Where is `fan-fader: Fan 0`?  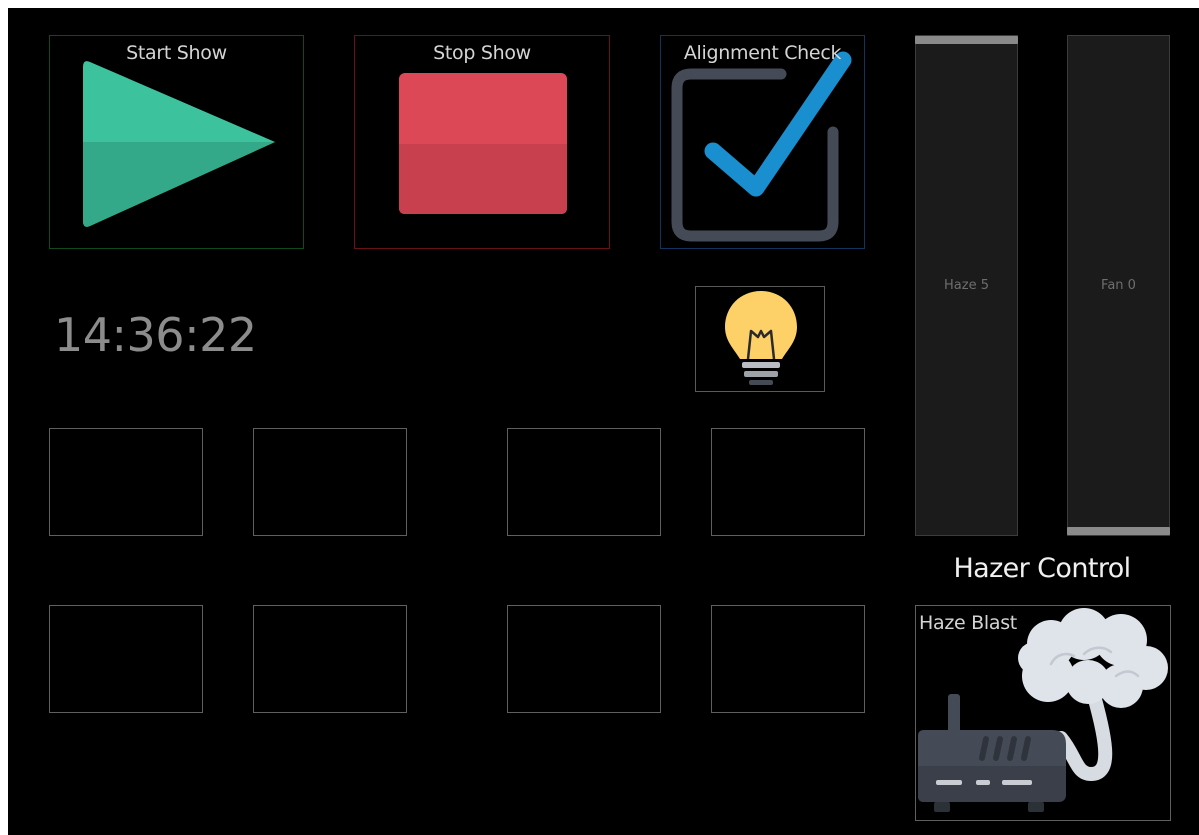 fan-fader: Fan 0 is located at coordinates (1118, 285).